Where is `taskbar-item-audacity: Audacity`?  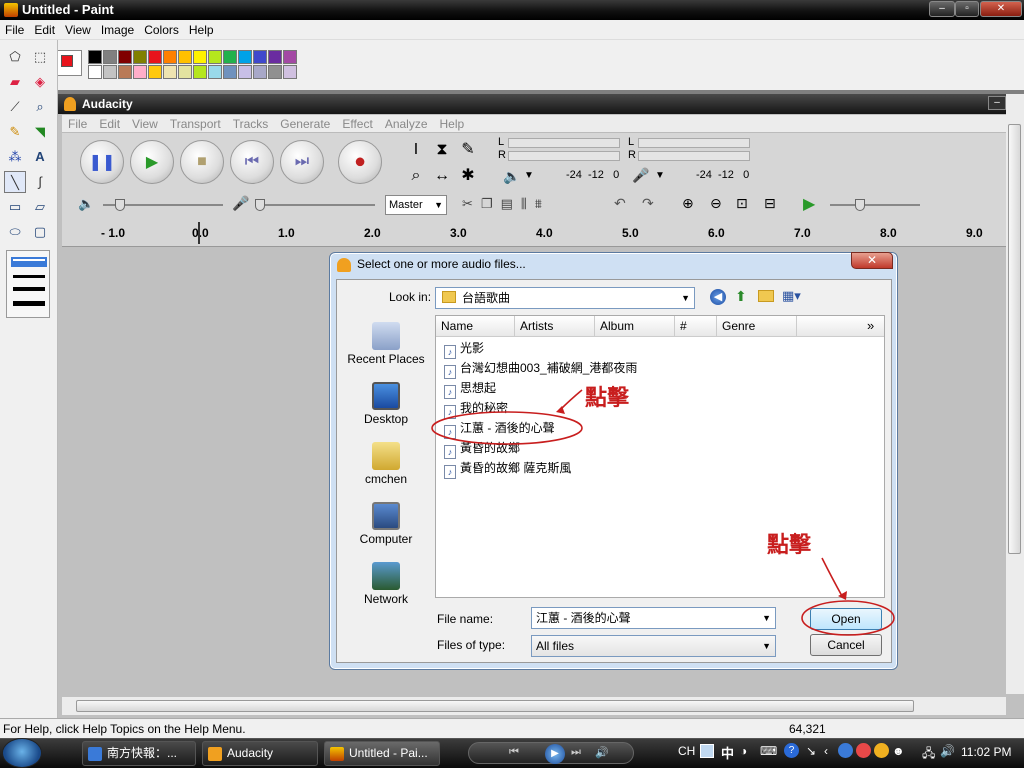 taskbar-item-audacity: Audacity is located at coordinates (260, 753).